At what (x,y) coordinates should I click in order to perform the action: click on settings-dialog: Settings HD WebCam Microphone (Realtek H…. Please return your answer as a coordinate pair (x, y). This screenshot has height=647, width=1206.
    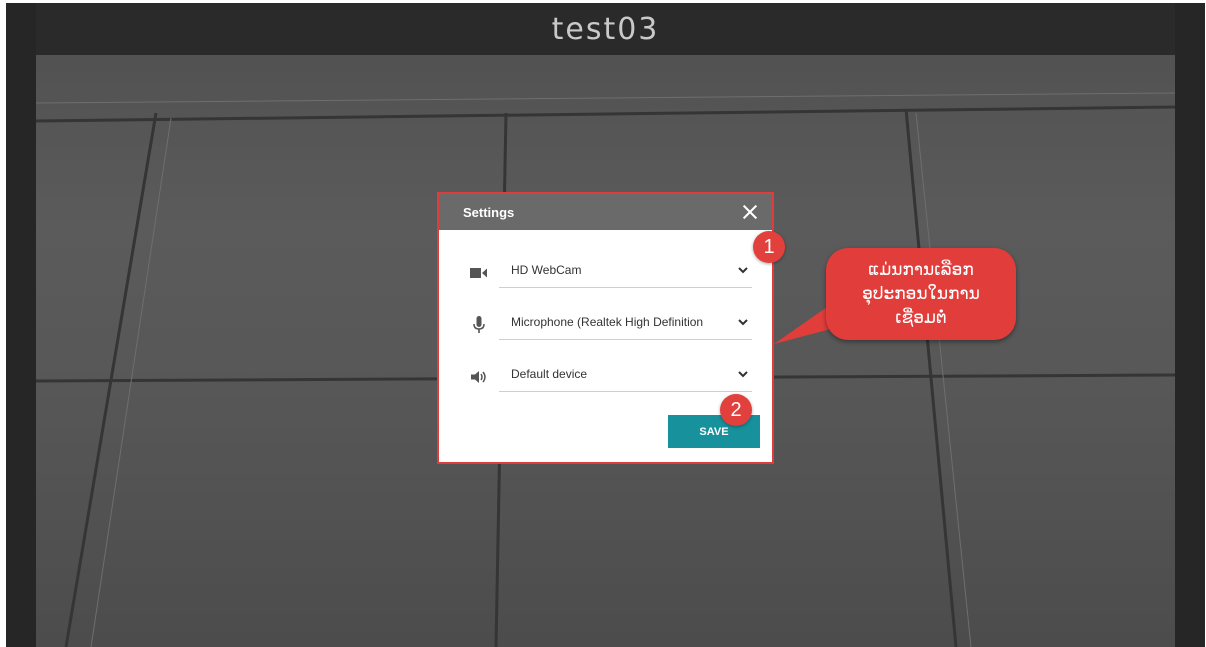
    Looking at the image, I should click on (605, 328).